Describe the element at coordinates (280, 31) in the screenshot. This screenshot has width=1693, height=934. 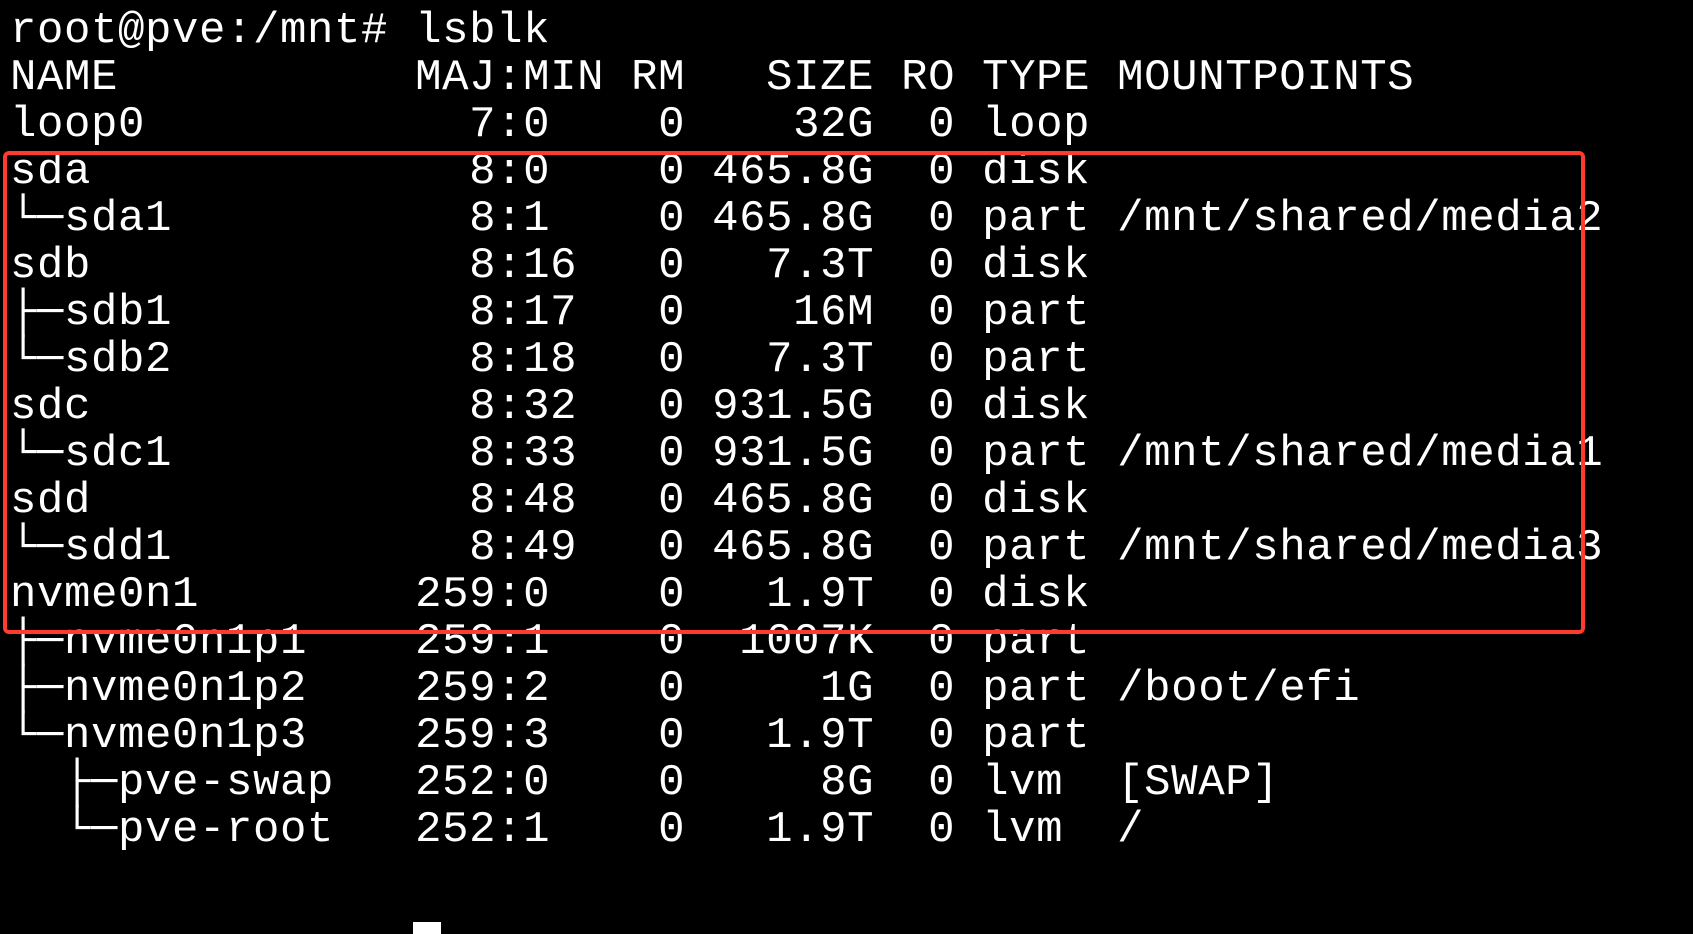
I see `command-prompt-line: root@pve:/mnt# lsblk` at that location.